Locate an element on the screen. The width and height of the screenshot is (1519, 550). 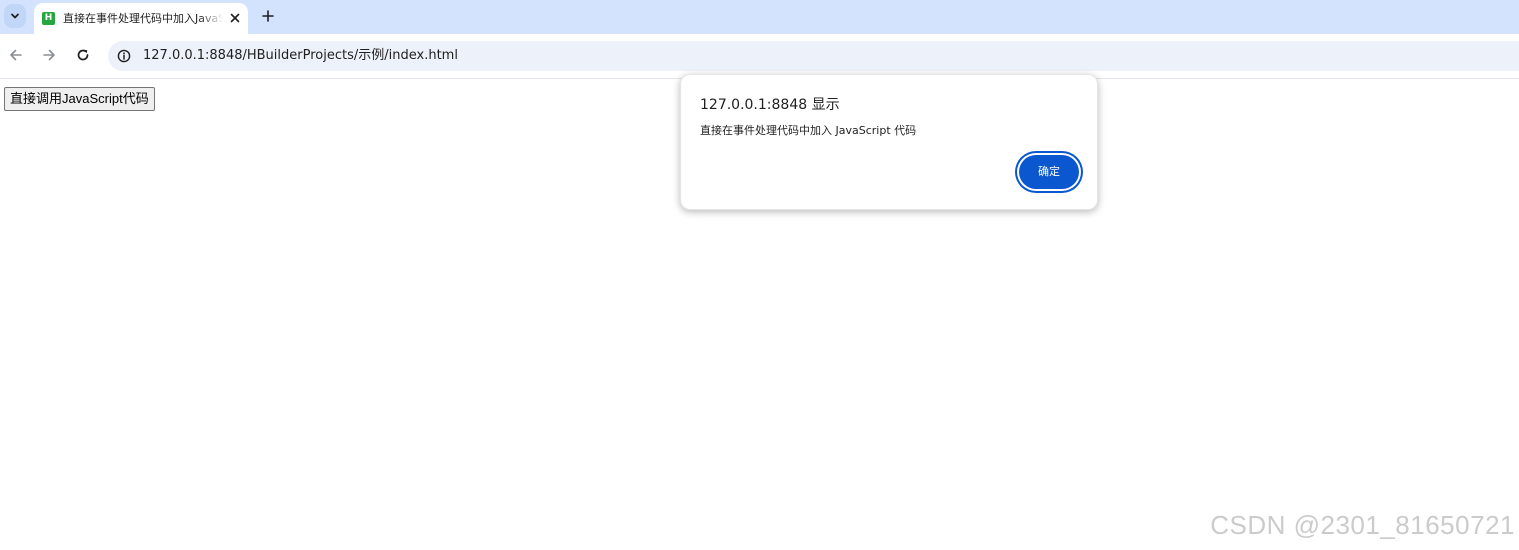
reload-icon is located at coordinates (83, 56).